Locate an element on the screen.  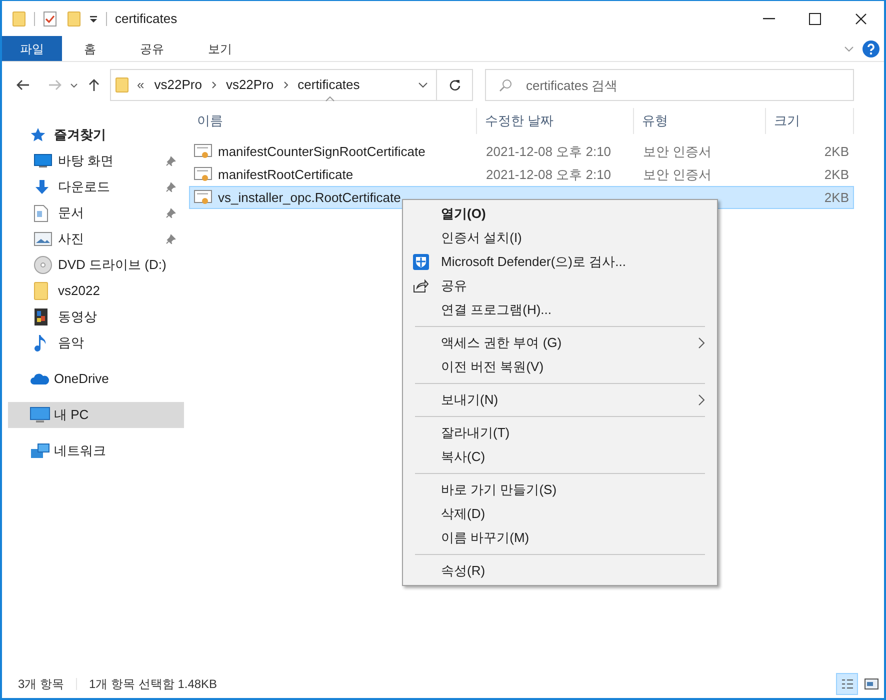
sidebar-label: 음악 is located at coordinates (71, 343).